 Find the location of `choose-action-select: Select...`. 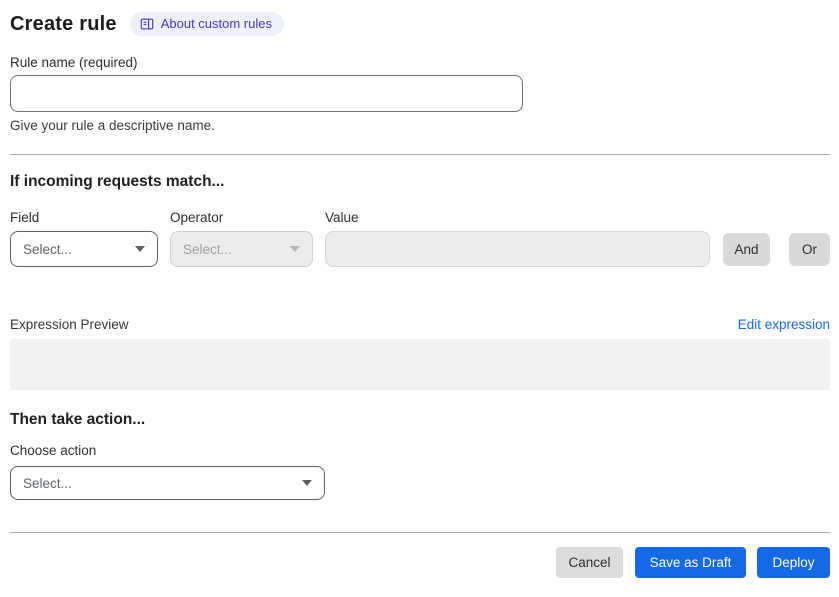

choose-action-select: Select... is located at coordinates (167, 483).